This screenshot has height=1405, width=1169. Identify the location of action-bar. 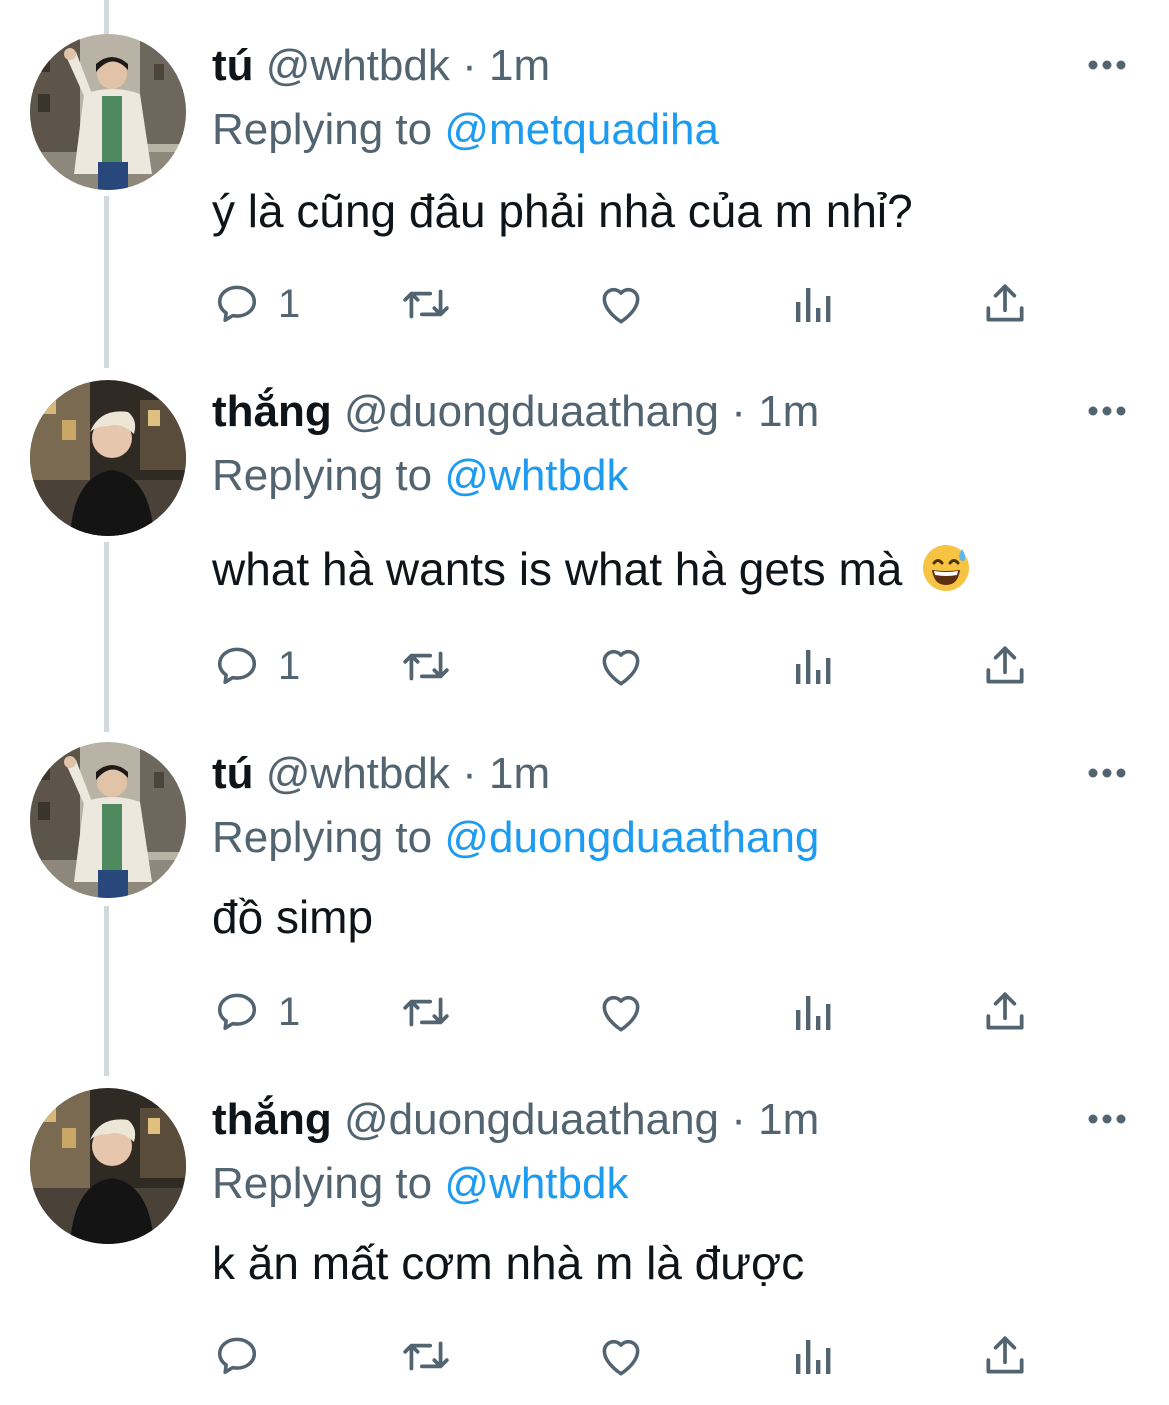
(662, 1356).